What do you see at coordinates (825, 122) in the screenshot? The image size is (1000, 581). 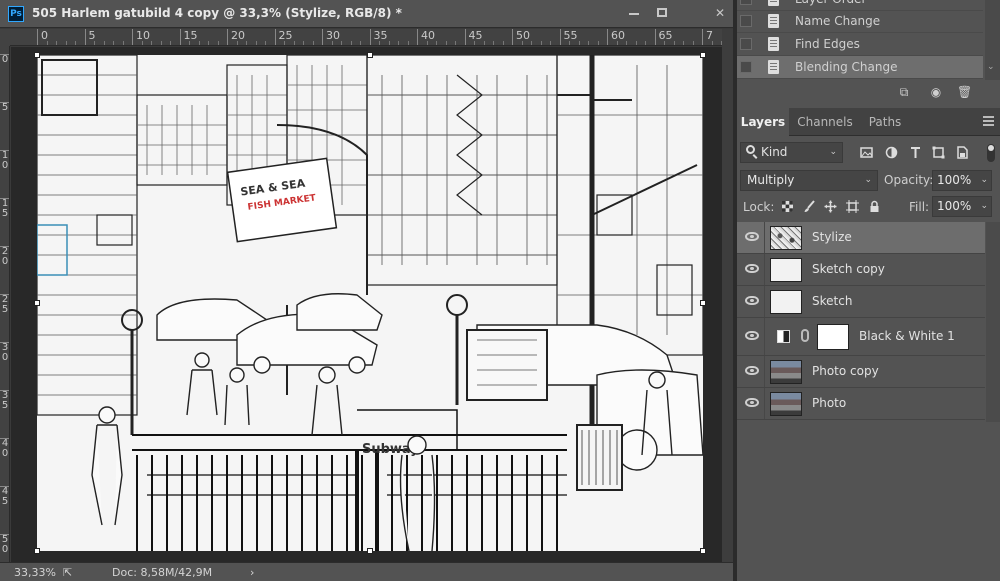 I see `tab-channels: Channels` at bounding box center [825, 122].